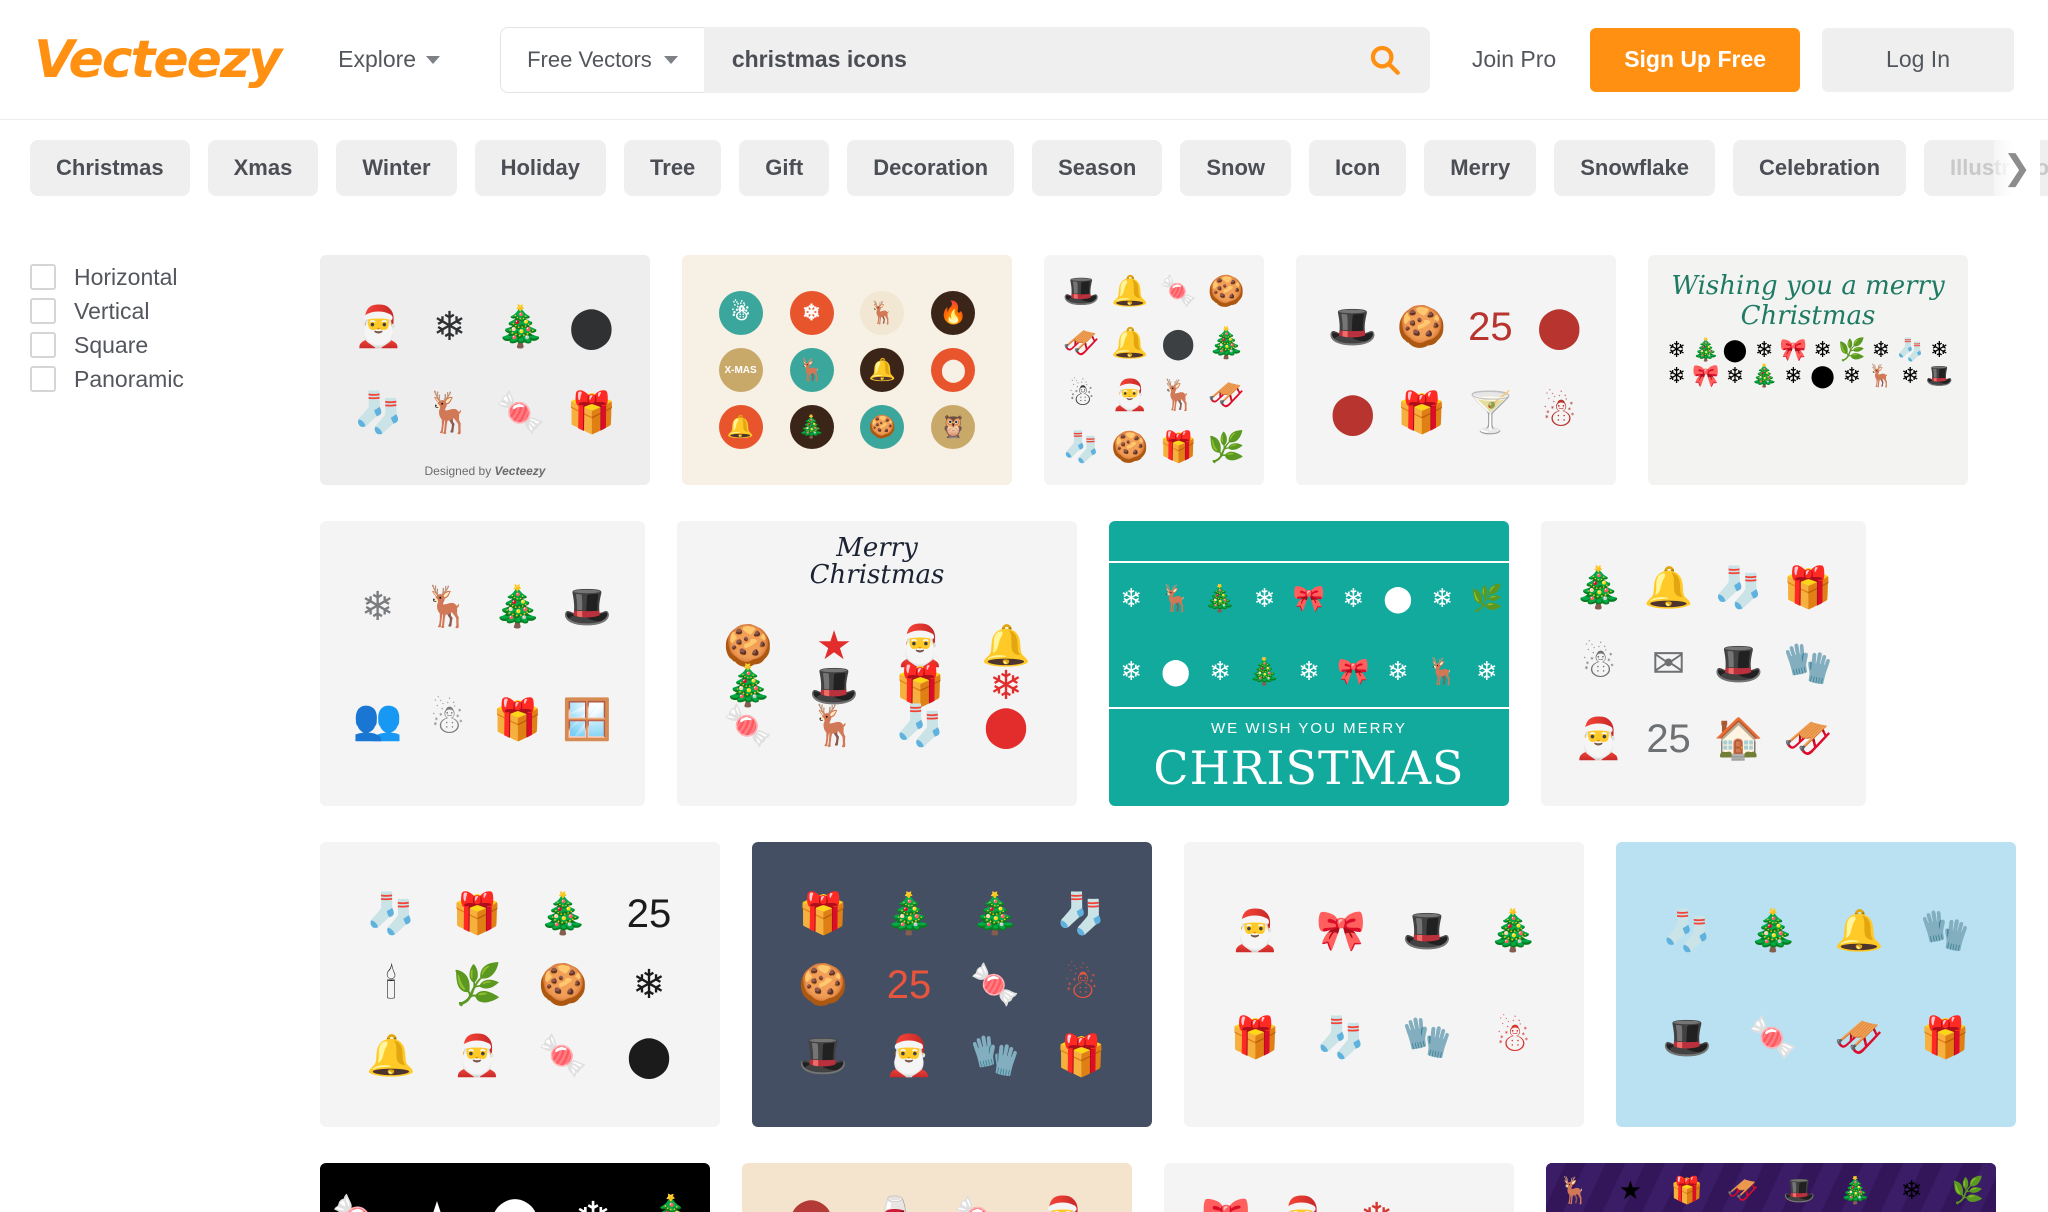 The image size is (2048, 1212). I want to click on search-button, so click(1385, 60).